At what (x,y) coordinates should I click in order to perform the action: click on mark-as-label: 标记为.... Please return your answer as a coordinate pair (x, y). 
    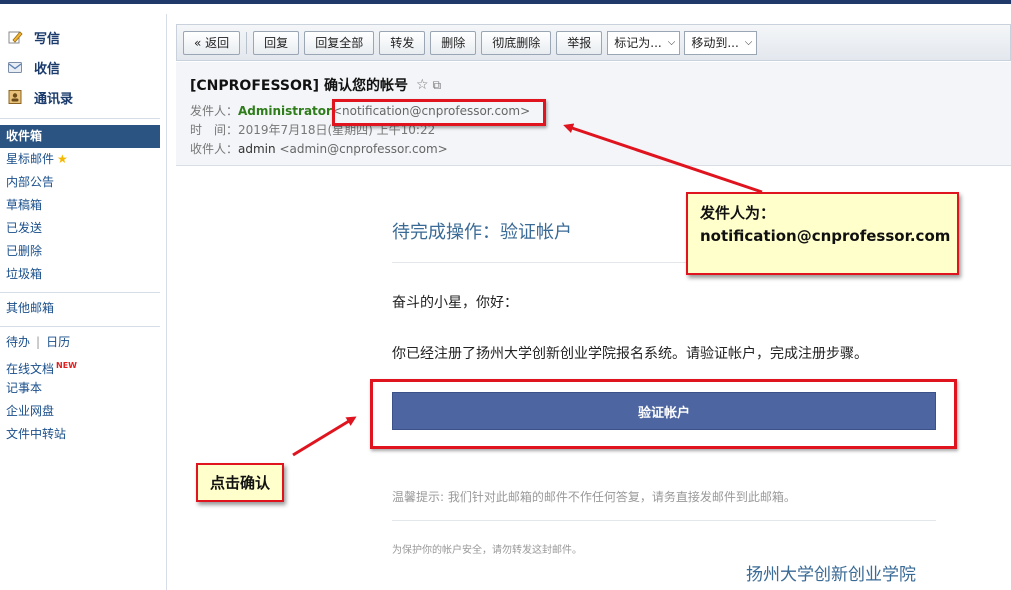
    Looking at the image, I should click on (638, 43).